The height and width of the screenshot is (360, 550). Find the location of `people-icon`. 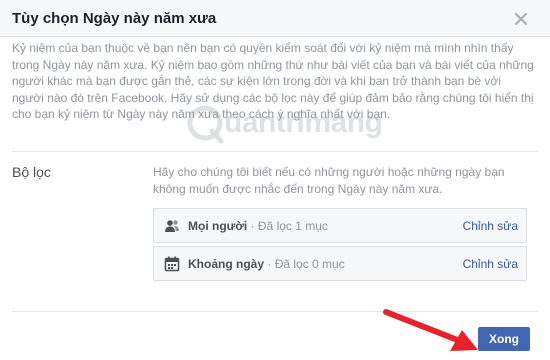

people-icon is located at coordinates (172, 226).